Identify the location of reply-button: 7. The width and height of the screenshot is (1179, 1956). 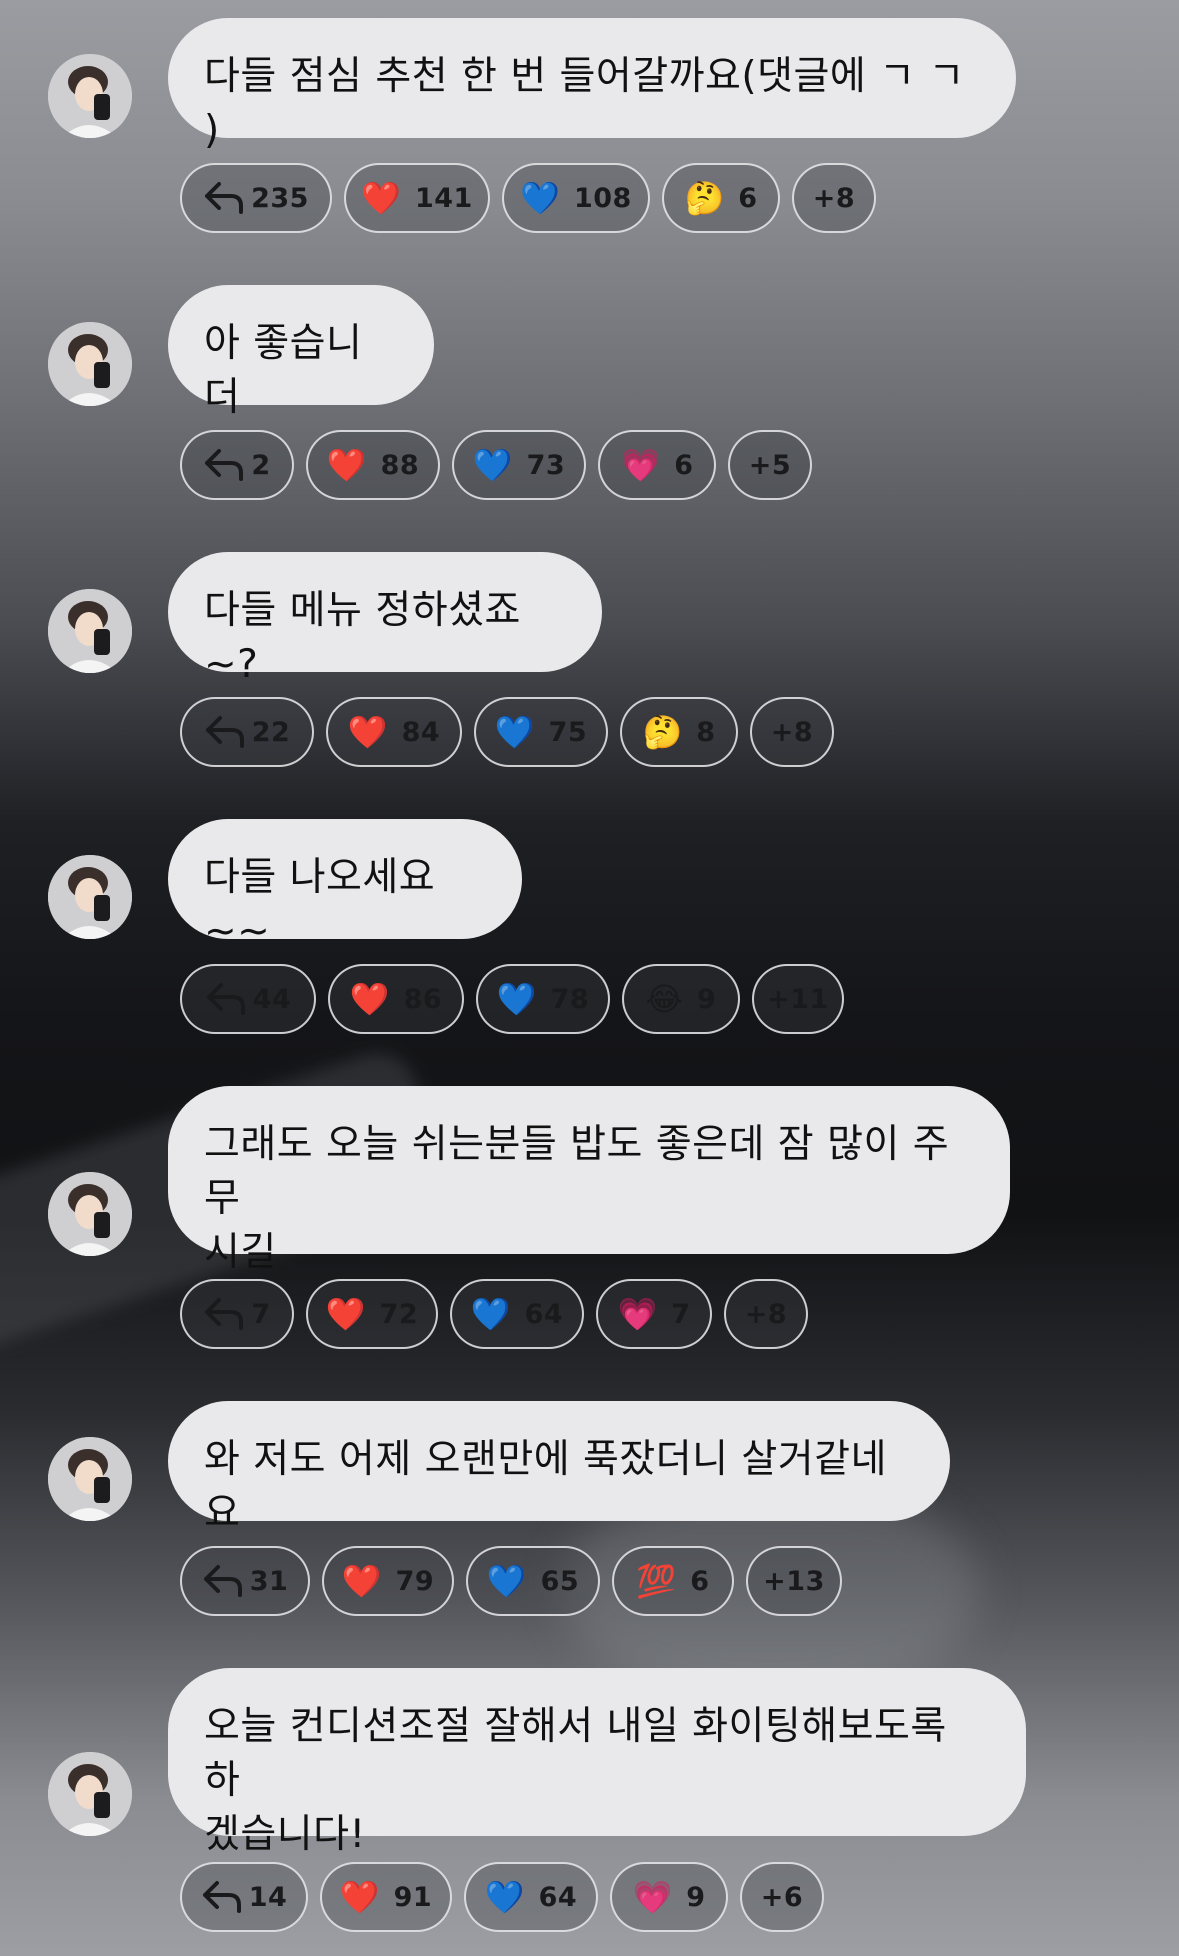
(237, 1314).